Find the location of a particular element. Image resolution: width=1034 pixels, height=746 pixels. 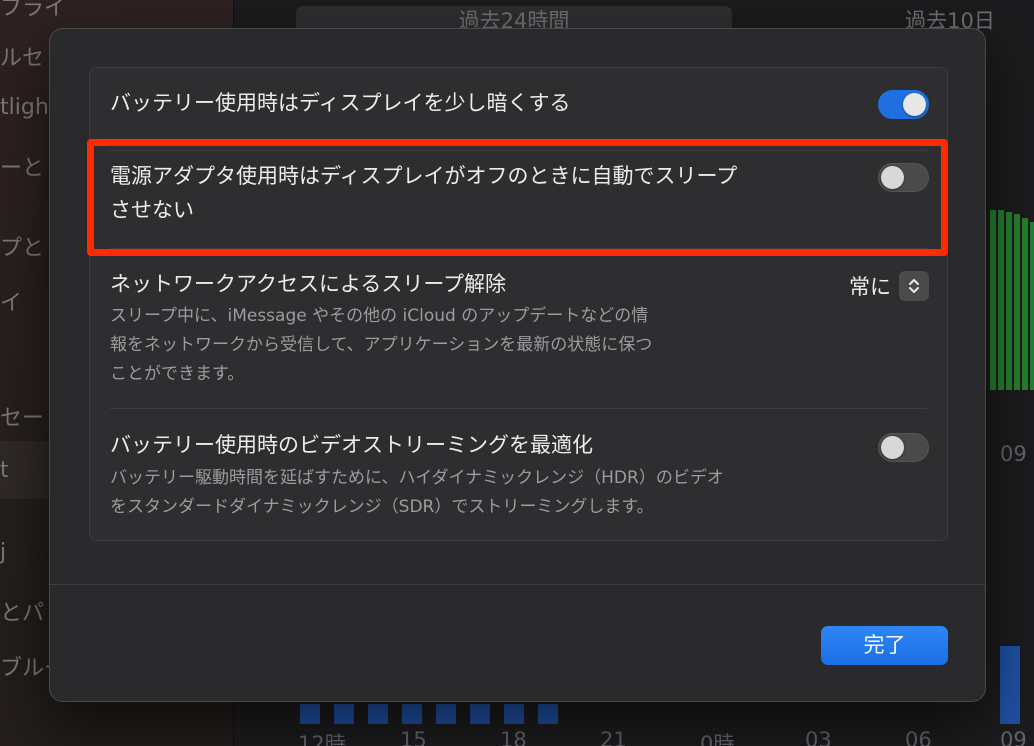

chevron-up-down-icon is located at coordinates (914, 286).